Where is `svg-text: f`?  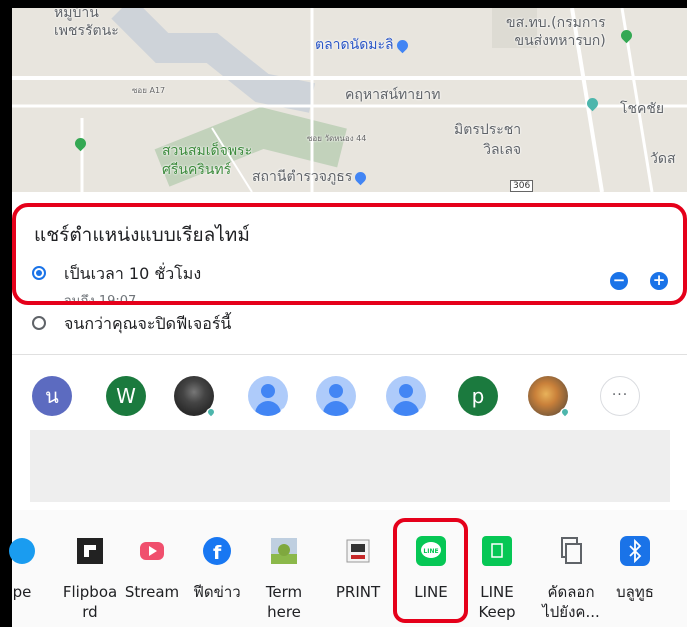 svg-text: f is located at coordinates (217, 553).